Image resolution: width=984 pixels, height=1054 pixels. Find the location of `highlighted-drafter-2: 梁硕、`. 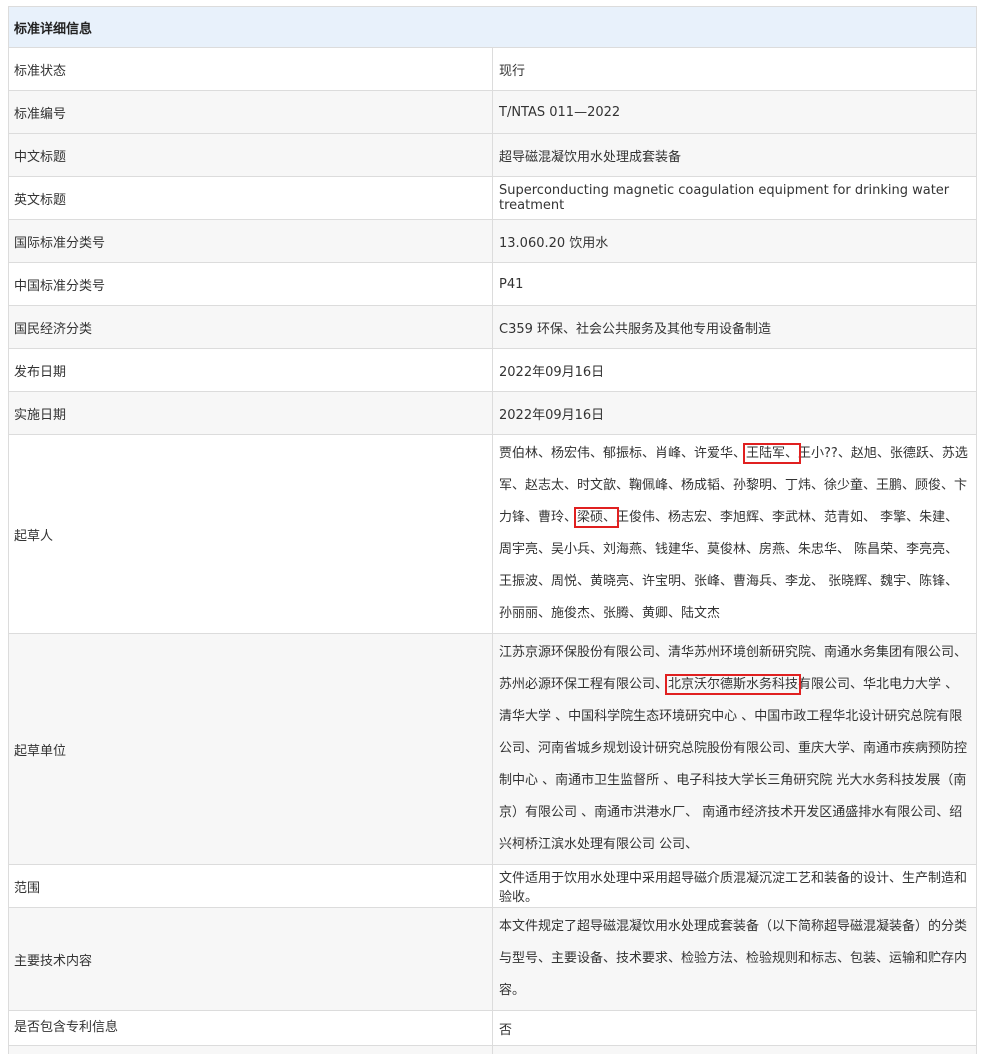

highlighted-drafter-2: 梁硕、 is located at coordinates (596, 517).